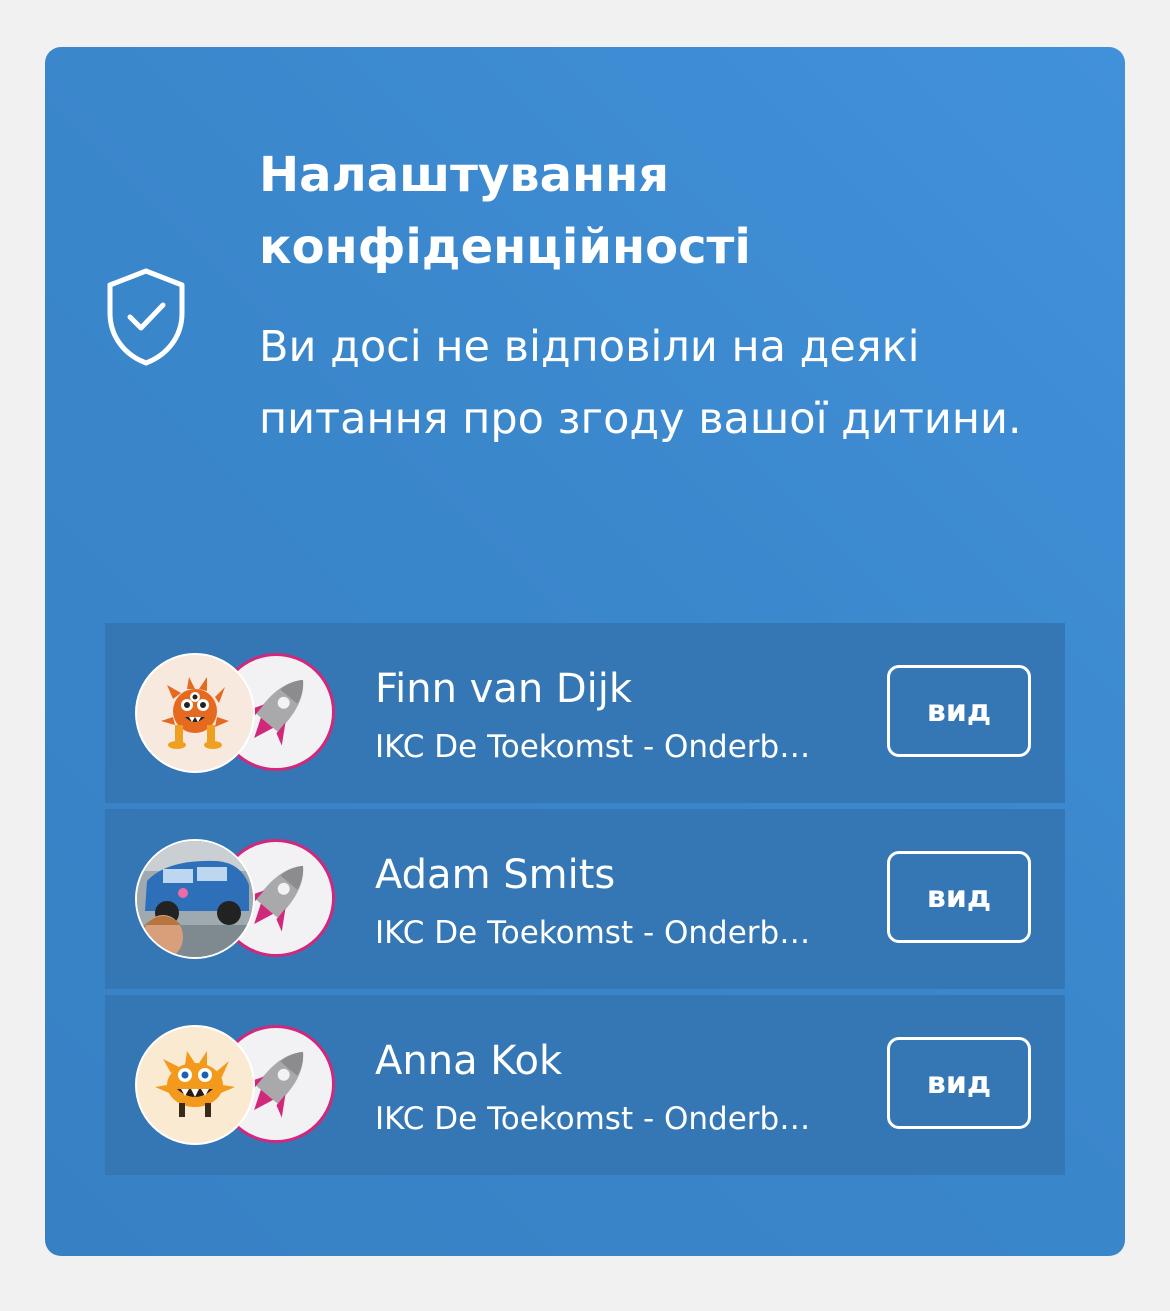 The image size is (1170, 1311). I want to click on child-name: Adam Smits, so click(495, 875).